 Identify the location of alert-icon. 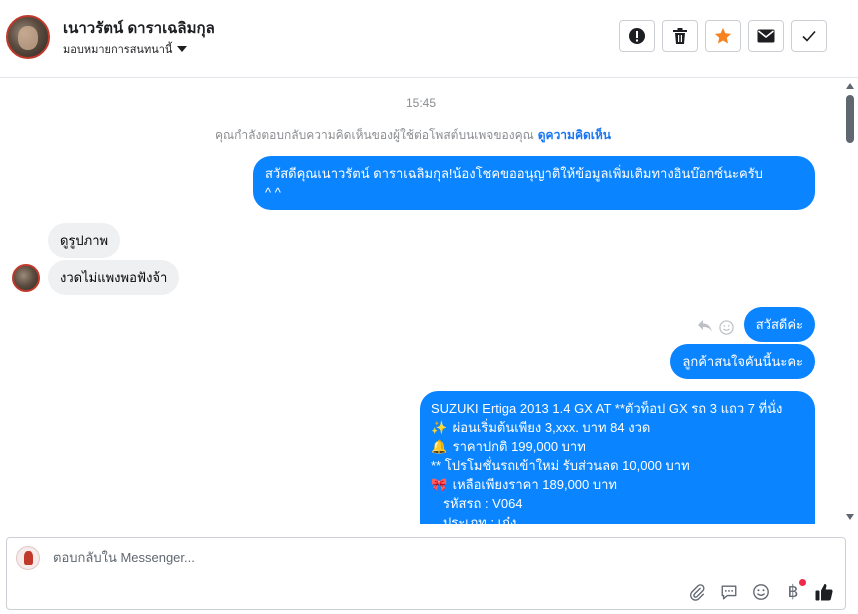
(637, 36).